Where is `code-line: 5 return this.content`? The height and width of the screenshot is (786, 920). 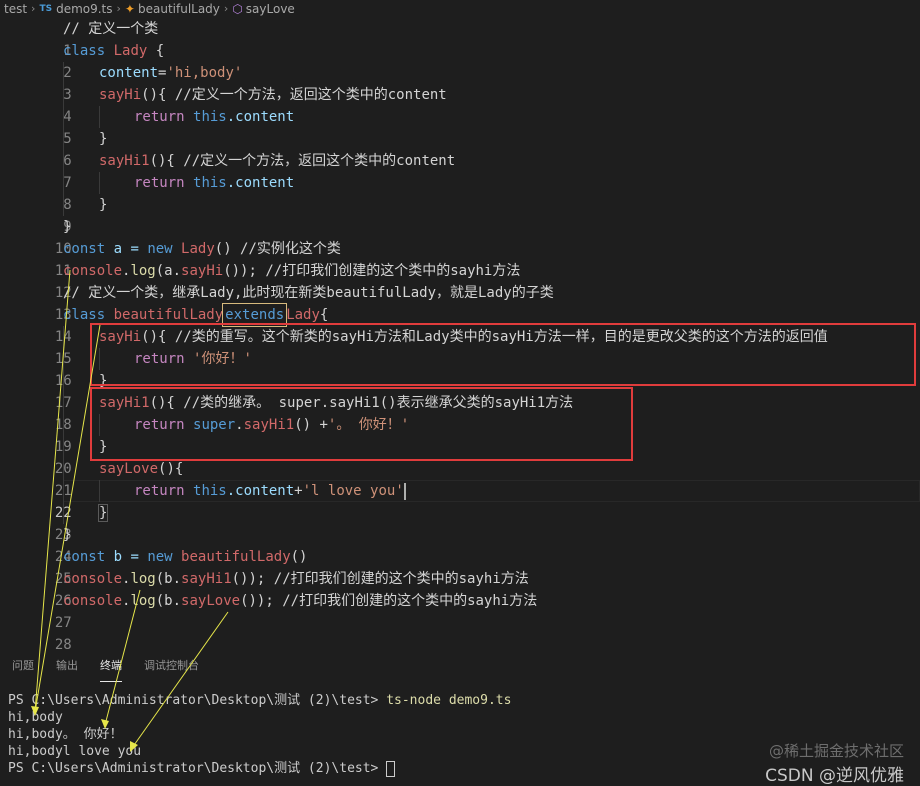
code-line: 5 return this.content is located at coordinates (460, 126).